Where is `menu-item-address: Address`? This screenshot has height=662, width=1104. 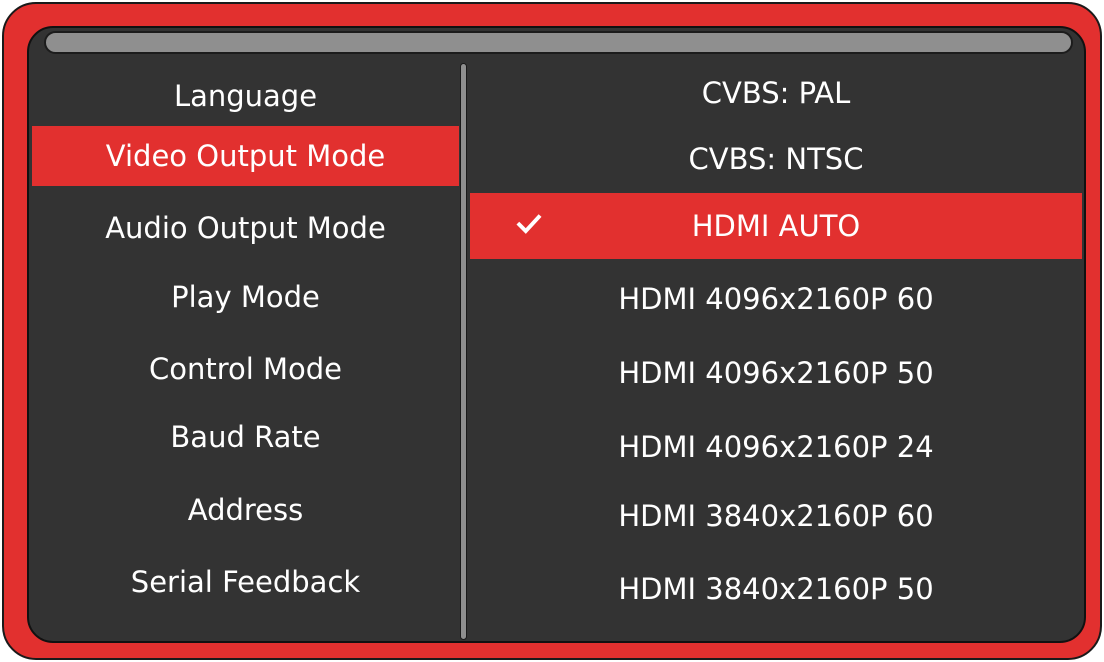
menu-item-address: Address is located at coordinates (245, 510).